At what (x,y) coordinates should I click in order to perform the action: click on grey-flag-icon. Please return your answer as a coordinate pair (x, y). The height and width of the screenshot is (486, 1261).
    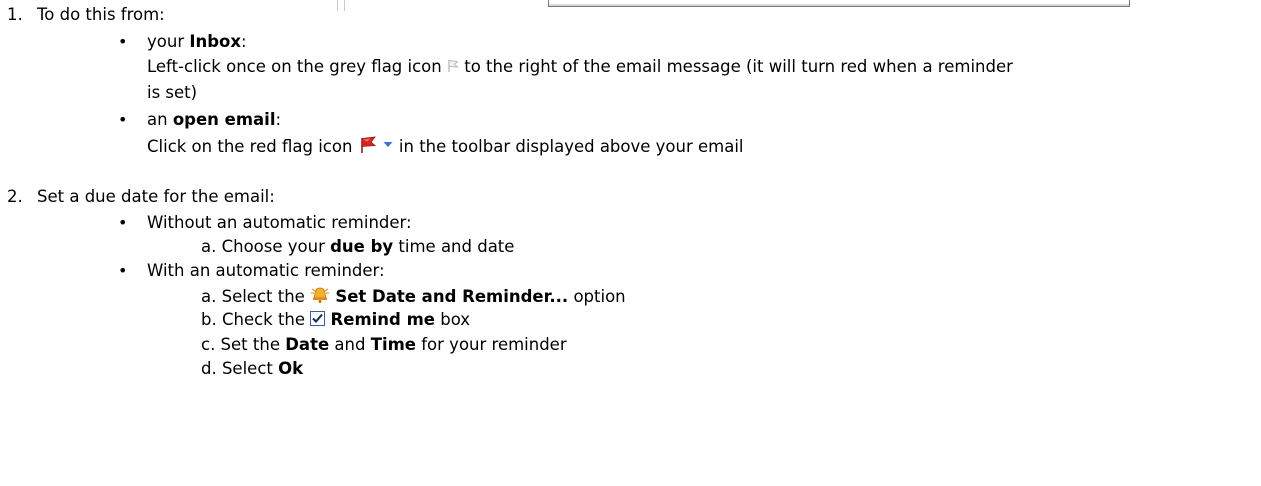
    Looking at the image, I should click on (453, 68).